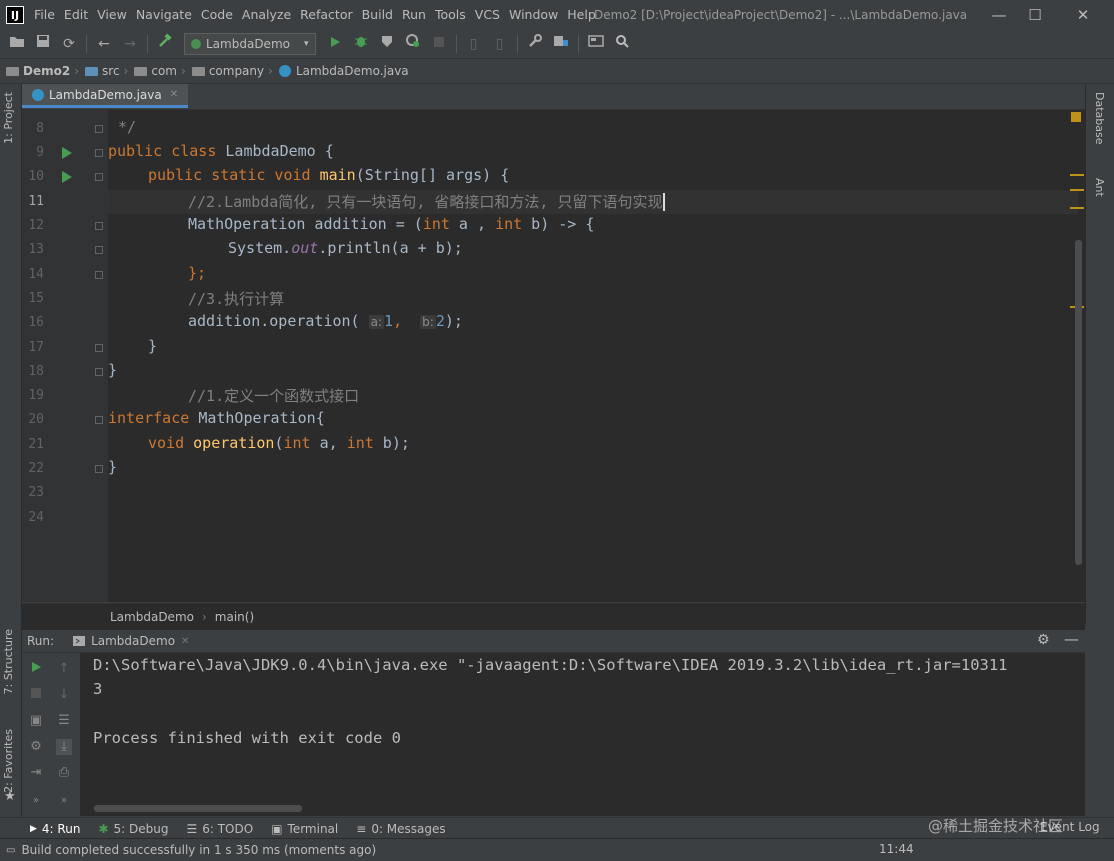 Image resolution: width=1114 pixels, height=861 pixels. I want to click on menu-code: Code, so click(217, 15).